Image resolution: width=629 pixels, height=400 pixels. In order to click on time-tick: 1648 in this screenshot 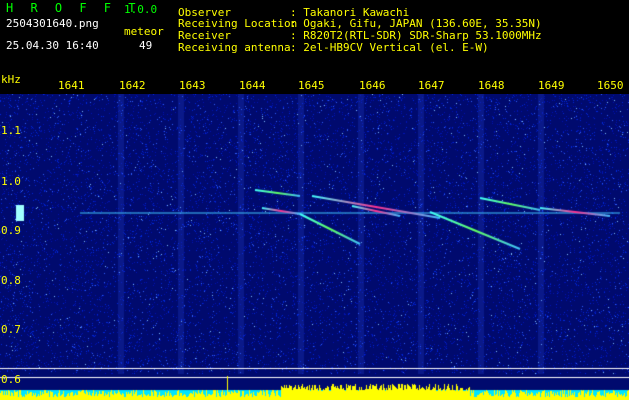, I will do `click(491, 85)`.